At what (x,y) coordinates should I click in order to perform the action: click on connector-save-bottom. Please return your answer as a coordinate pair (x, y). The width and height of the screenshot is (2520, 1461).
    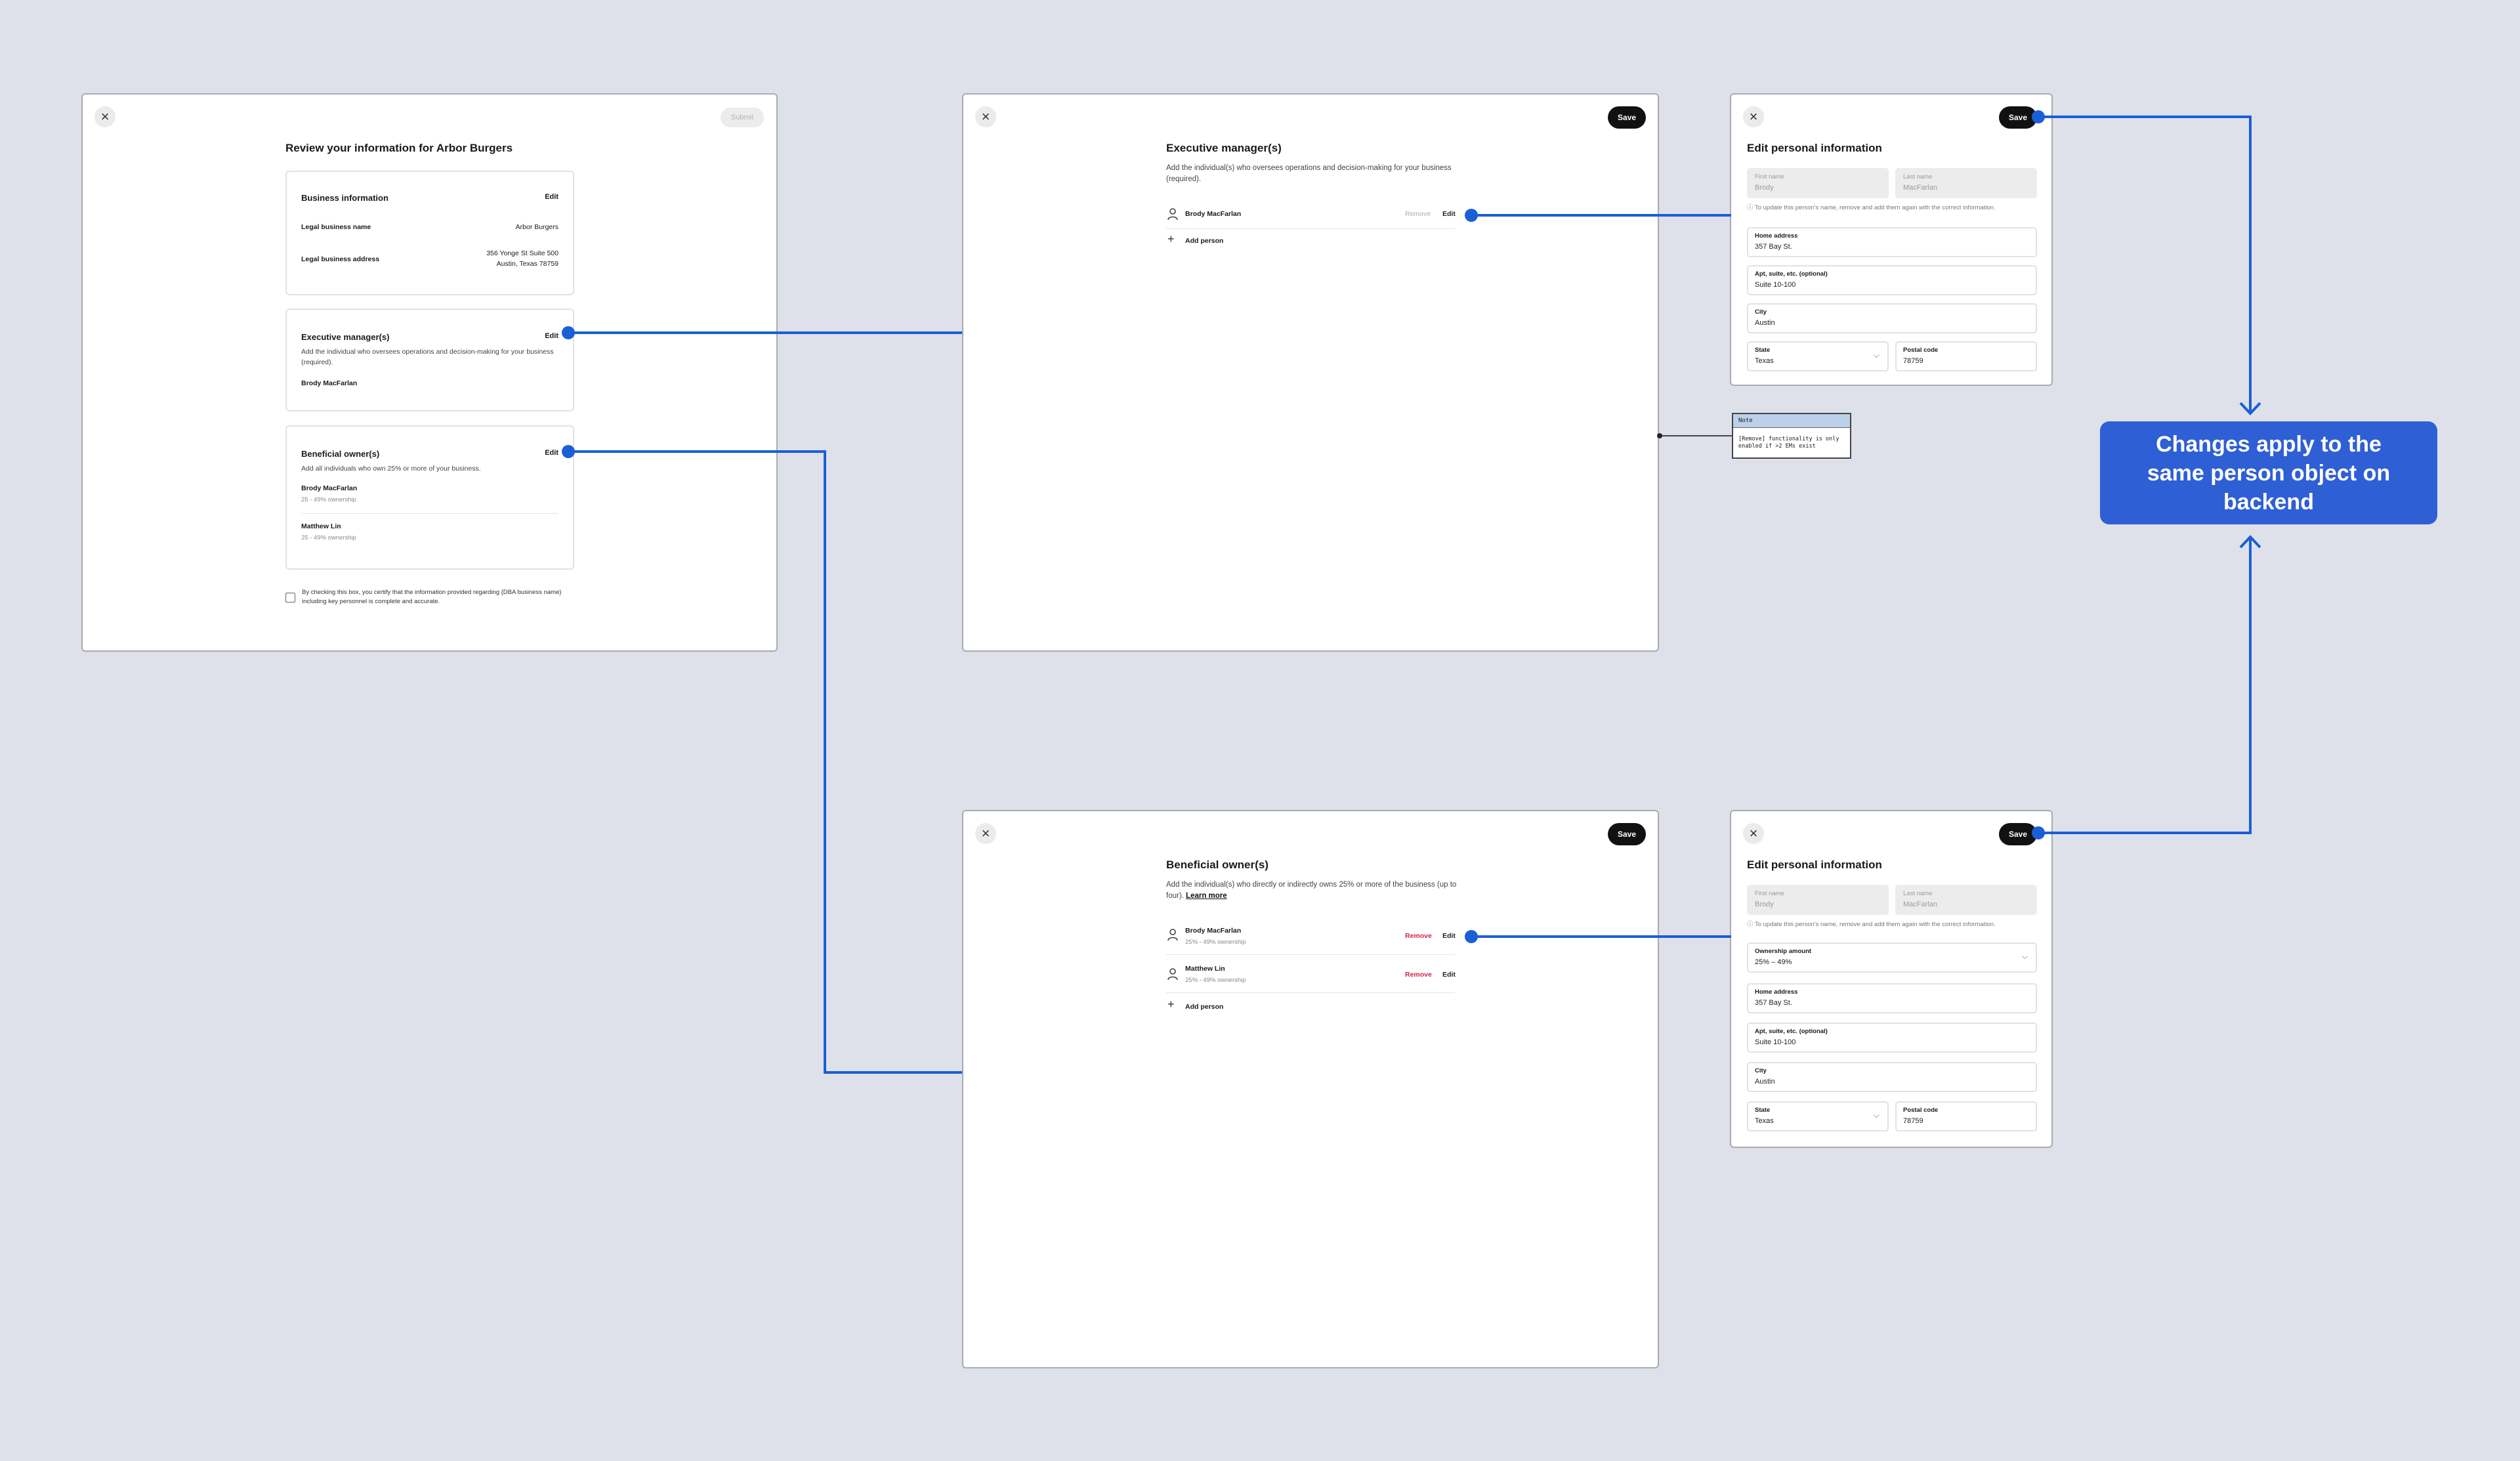
    Looking at the image, I should click on (2145, 686).